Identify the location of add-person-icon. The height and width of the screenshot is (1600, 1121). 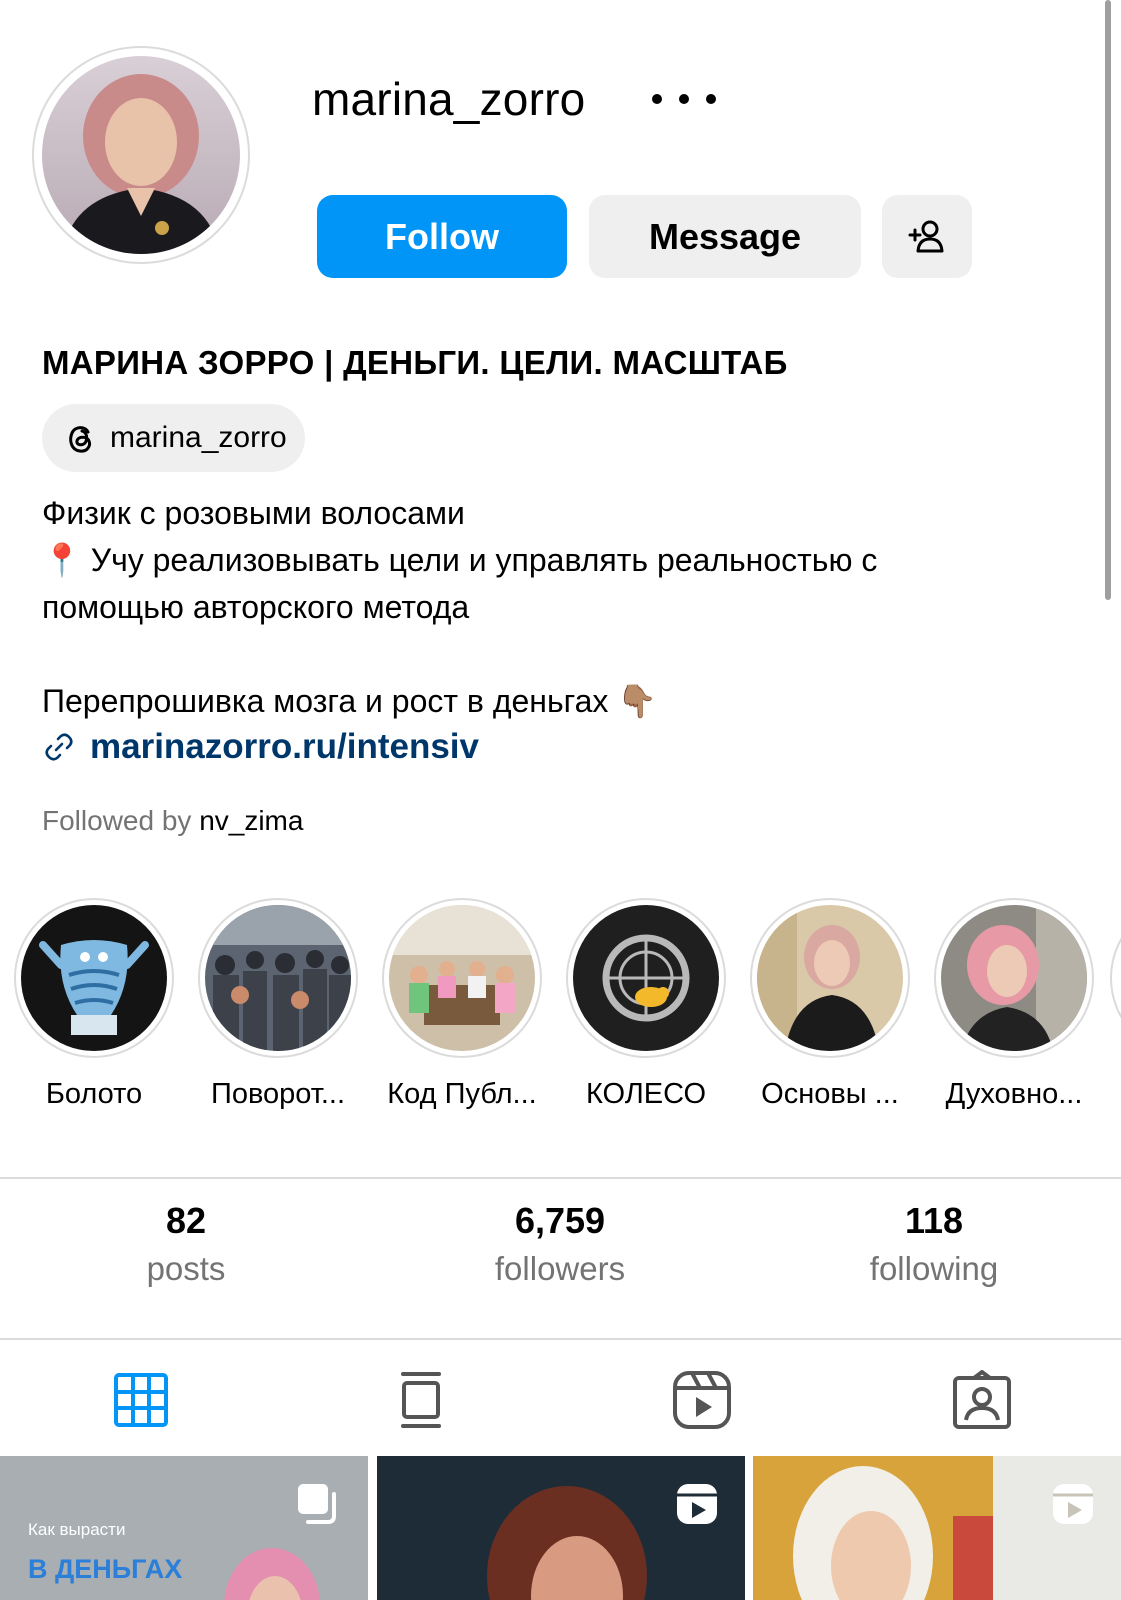
(926, 236).